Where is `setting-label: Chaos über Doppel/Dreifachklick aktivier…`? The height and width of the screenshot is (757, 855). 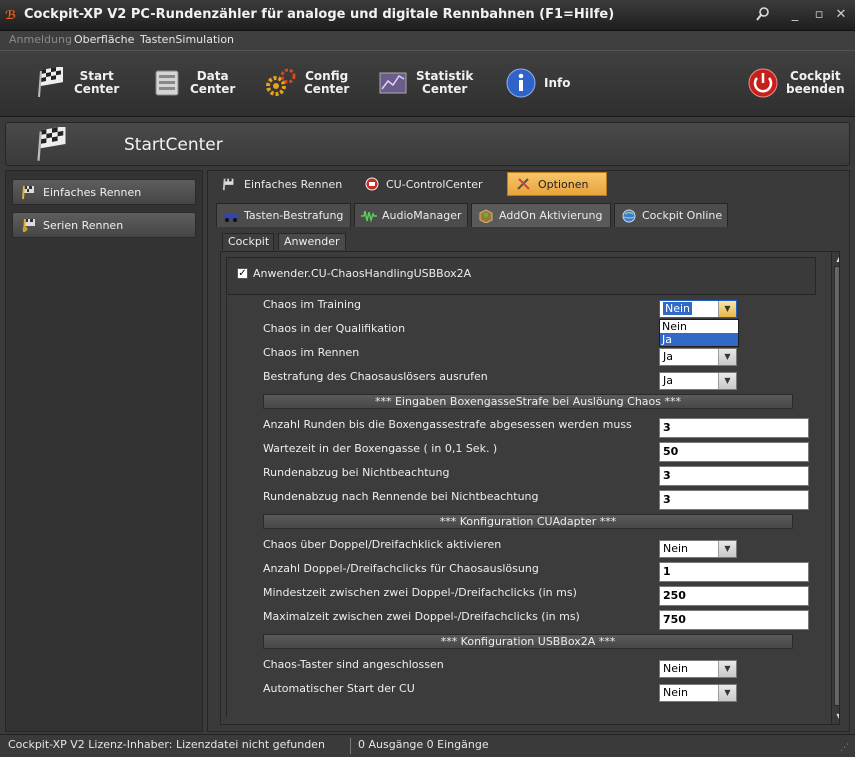 setting-label: Chaos über Doppel/Dreifachklick aktivier… is located at coordinates (382, 544).